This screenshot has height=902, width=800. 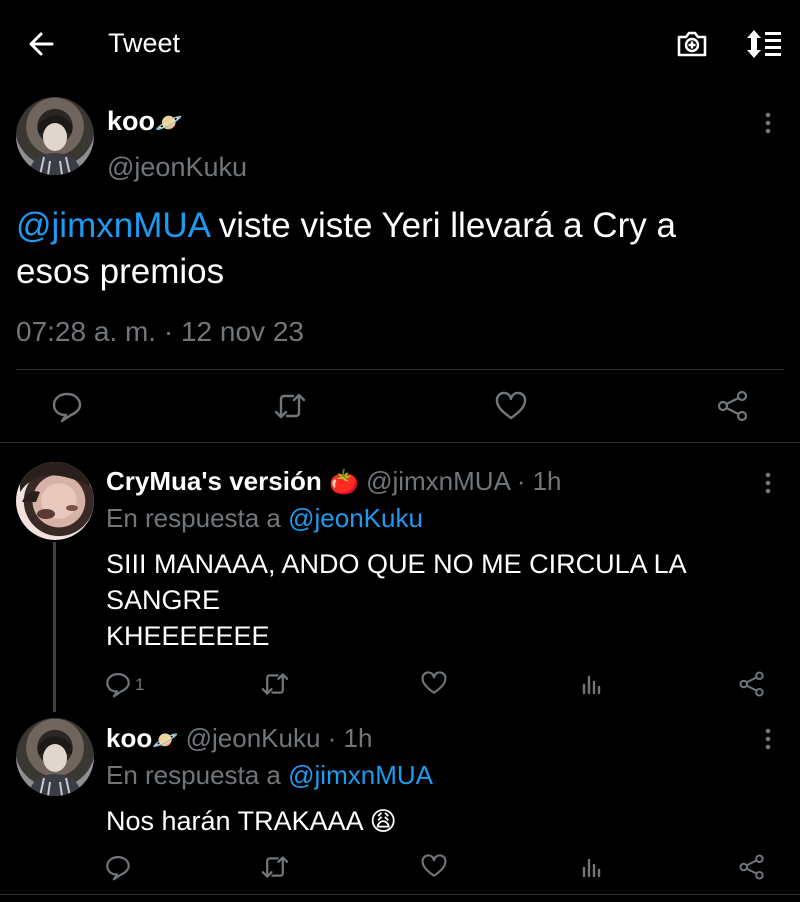 I want to click on reply-button: 1, so click(x=129, y=684).